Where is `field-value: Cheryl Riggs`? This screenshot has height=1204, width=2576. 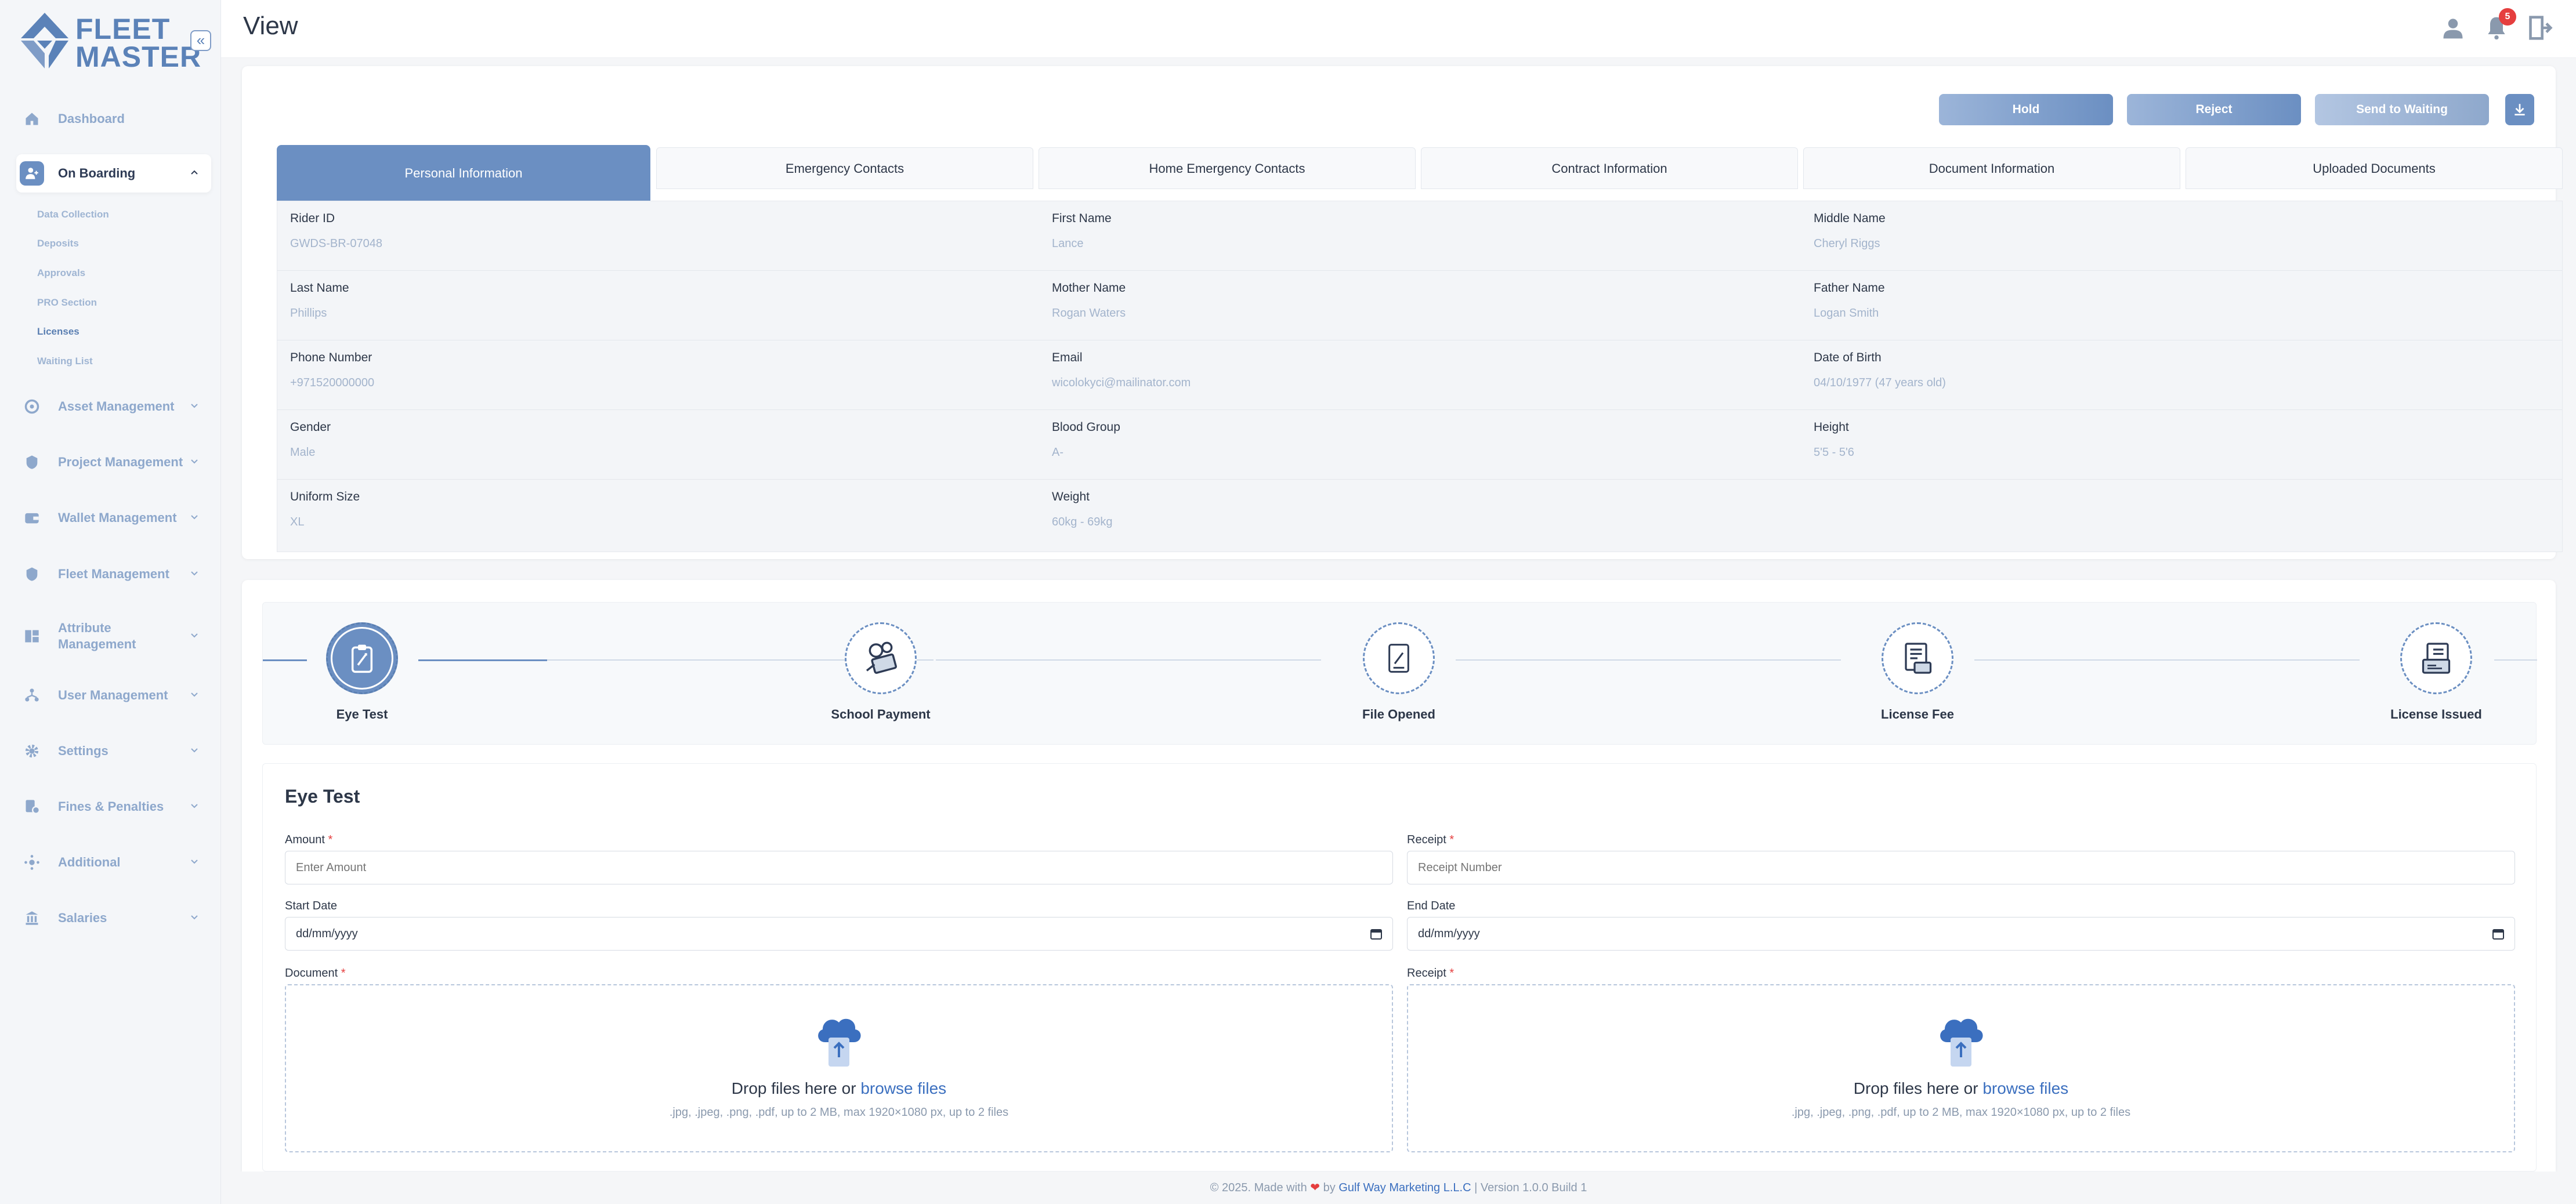
field-value: Cheryl Riggs is located at coordinates (1847, 243).